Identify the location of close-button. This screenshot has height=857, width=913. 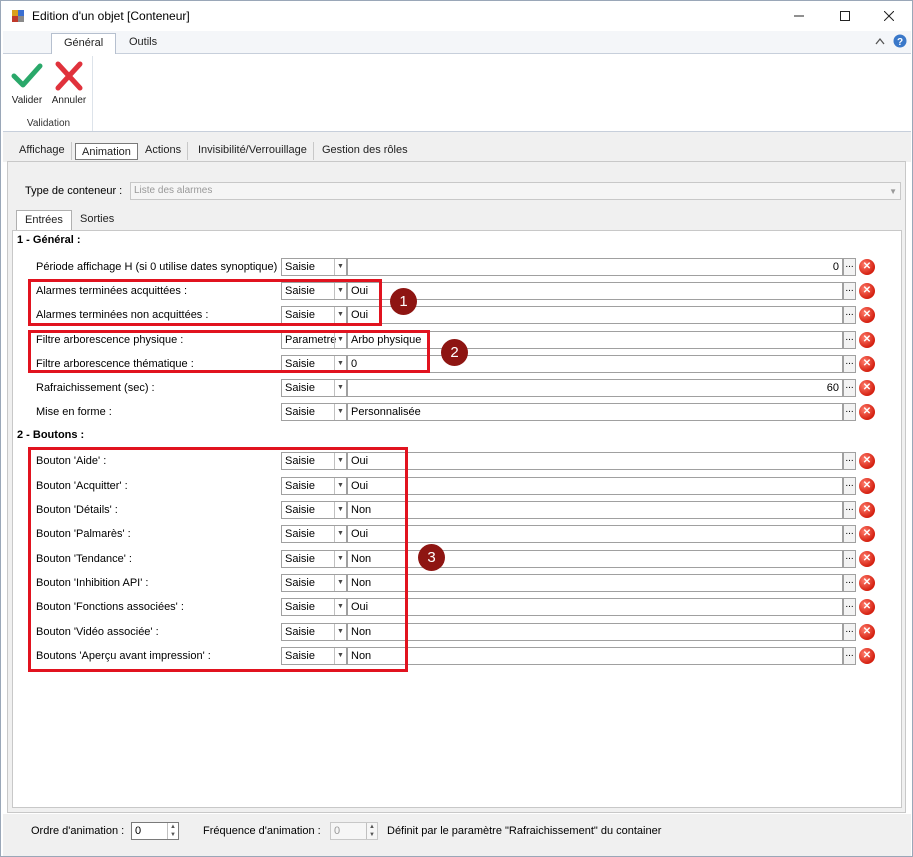
(889, 16).